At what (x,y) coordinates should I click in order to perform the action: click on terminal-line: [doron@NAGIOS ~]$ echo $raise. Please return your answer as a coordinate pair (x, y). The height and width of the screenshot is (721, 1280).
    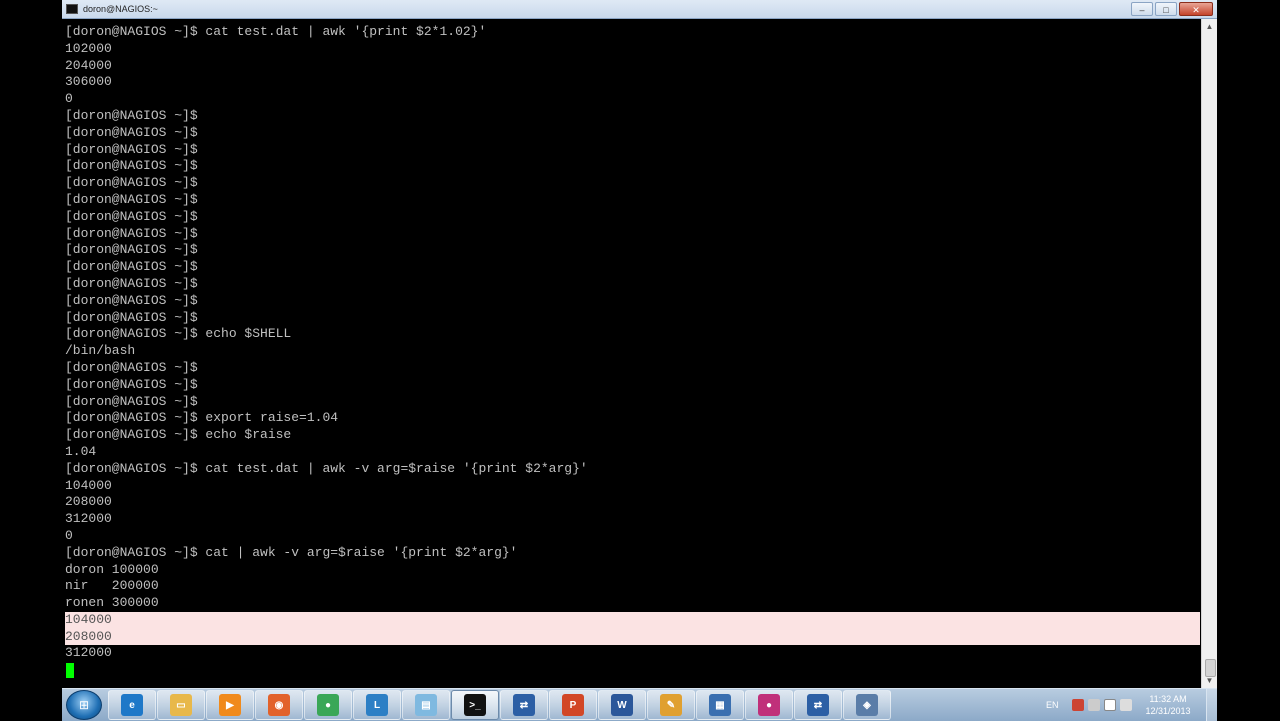
    Looking at the image, I should click on (178, 435).